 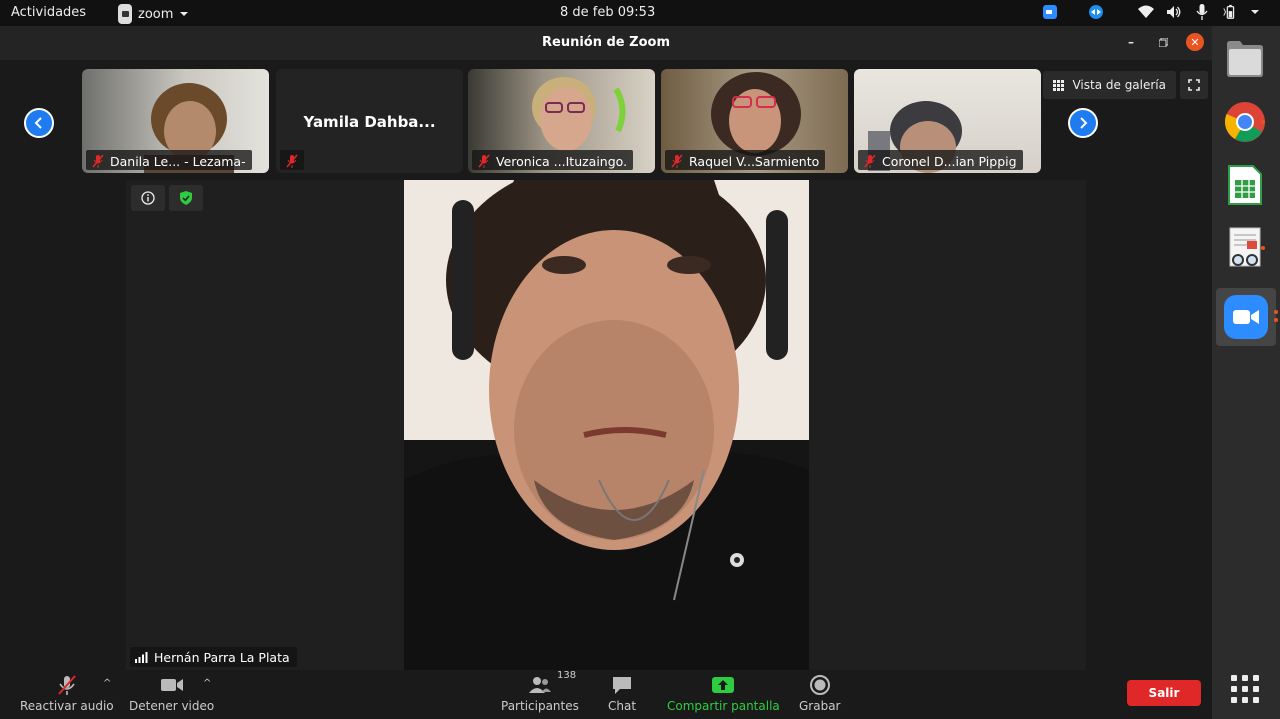 I want to click on document-viewer-icon, so click(x=1245, y=248).